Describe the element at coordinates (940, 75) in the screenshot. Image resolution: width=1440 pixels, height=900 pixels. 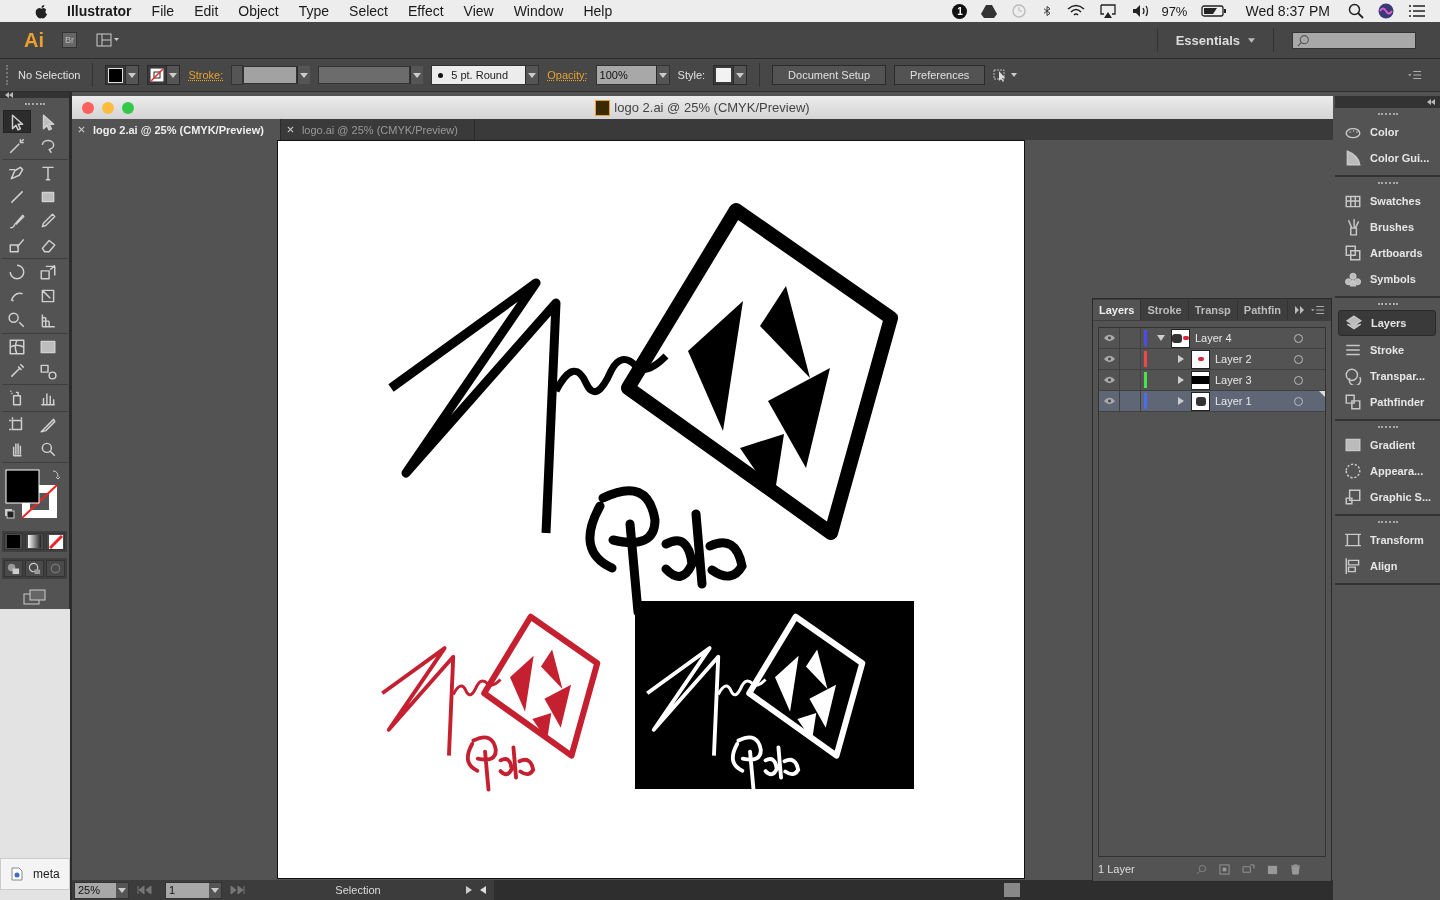
I see `toolbar-button: Preferences` at that location.